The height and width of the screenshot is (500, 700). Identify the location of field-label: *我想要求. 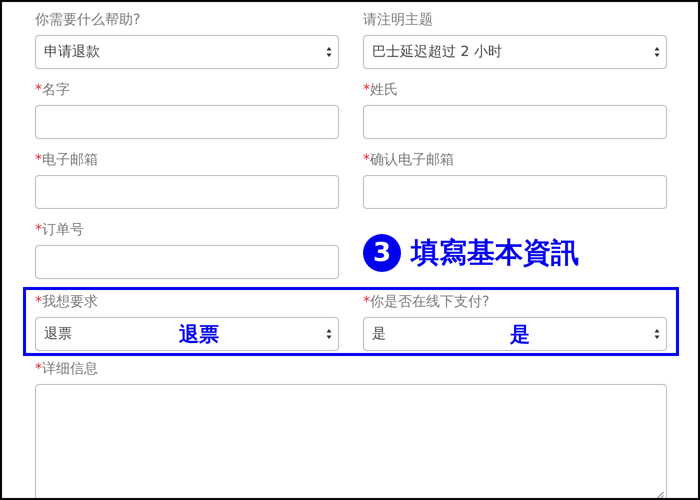
(67, 302).